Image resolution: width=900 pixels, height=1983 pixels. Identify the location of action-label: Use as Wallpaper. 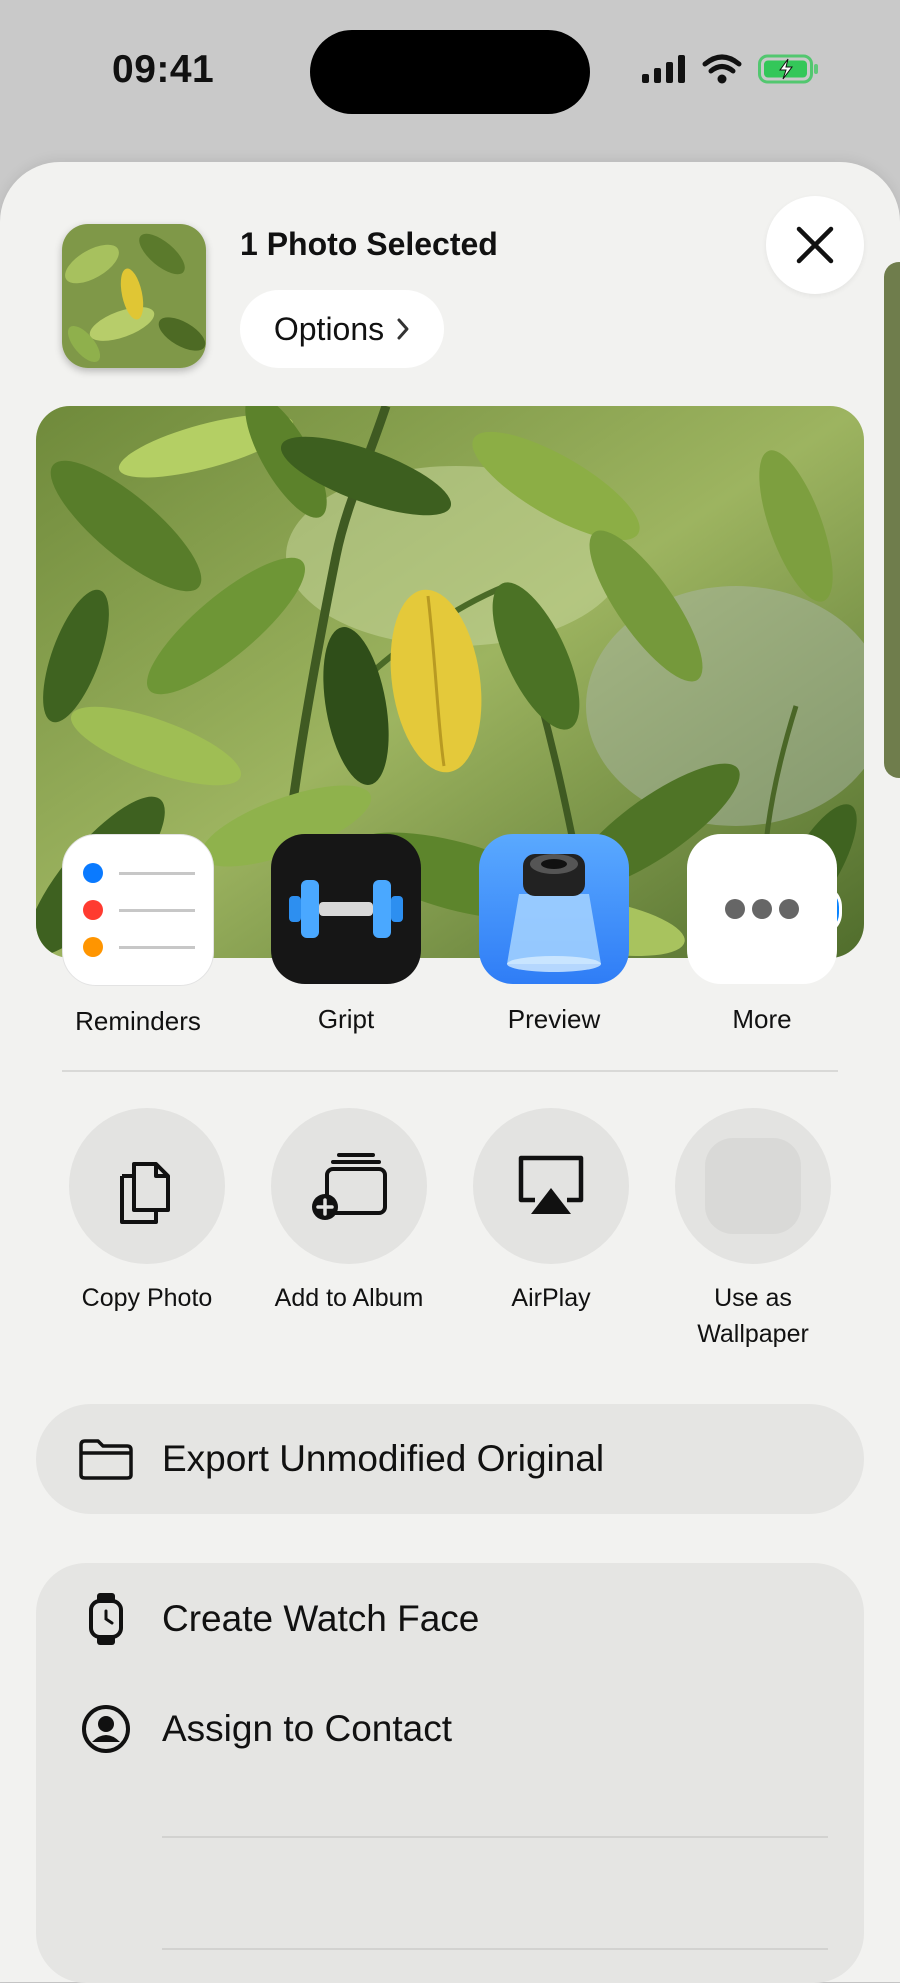
(753, 1316).